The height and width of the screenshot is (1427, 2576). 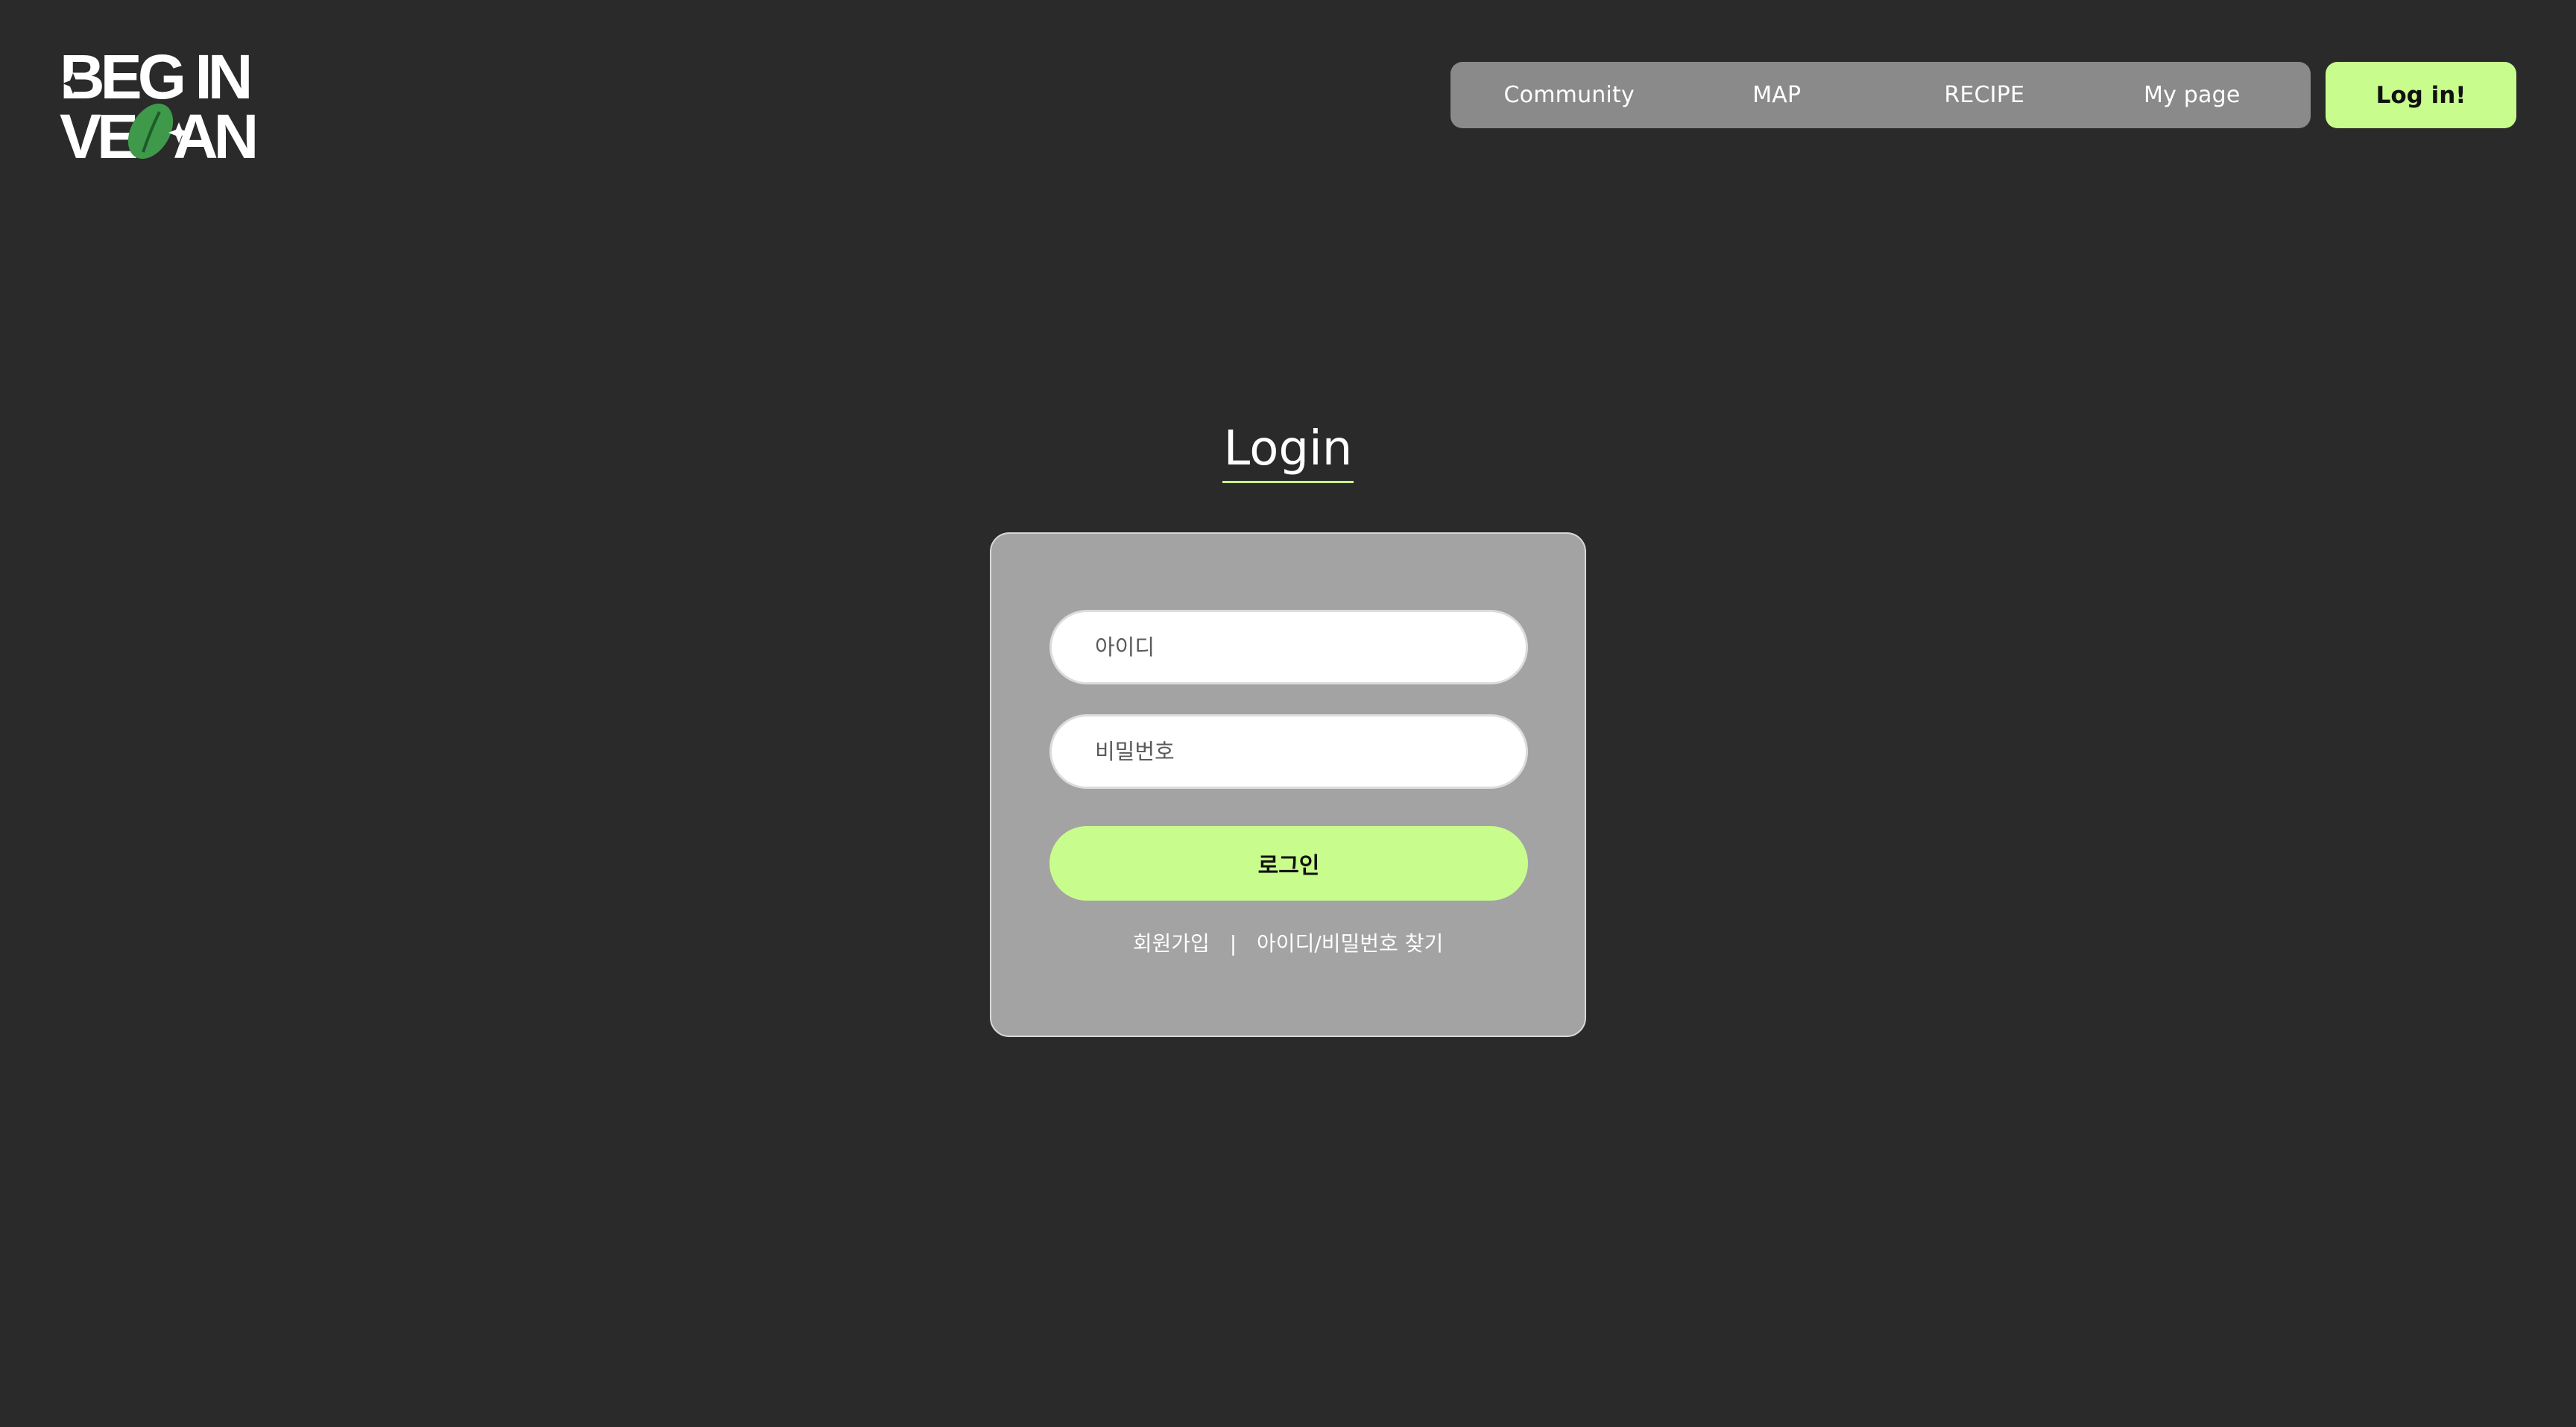 What do you see at coordinates (1569, 95) in the screenshot?
I see `nav-item-community: Community` at bounding box center [1569, 95].